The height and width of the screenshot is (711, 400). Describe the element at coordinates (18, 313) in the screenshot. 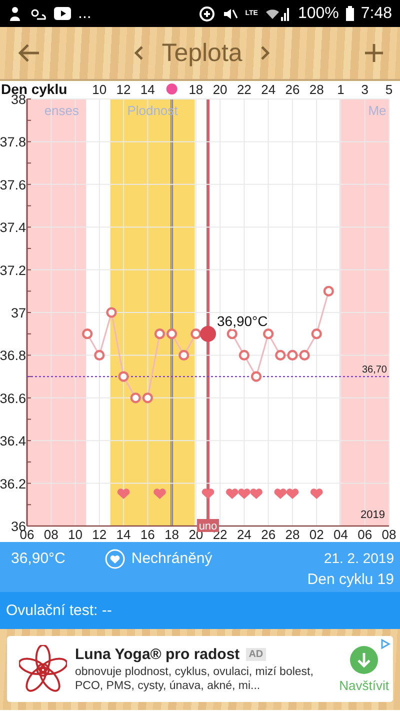

I see `axis-label: 37` at that location.